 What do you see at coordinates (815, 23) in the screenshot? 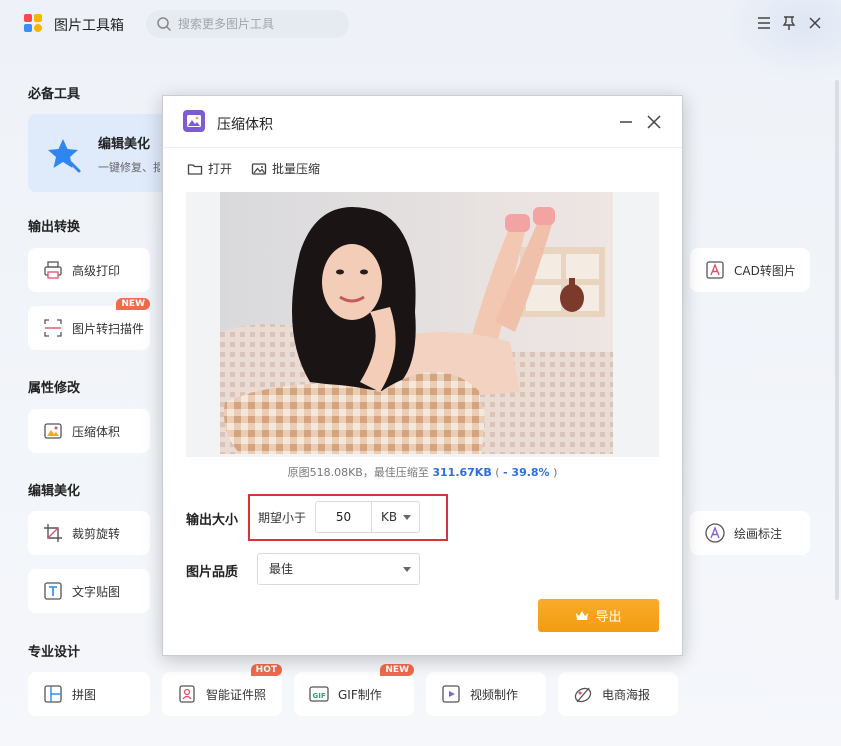
I see `close-icon` at bounding box center [815, 23].